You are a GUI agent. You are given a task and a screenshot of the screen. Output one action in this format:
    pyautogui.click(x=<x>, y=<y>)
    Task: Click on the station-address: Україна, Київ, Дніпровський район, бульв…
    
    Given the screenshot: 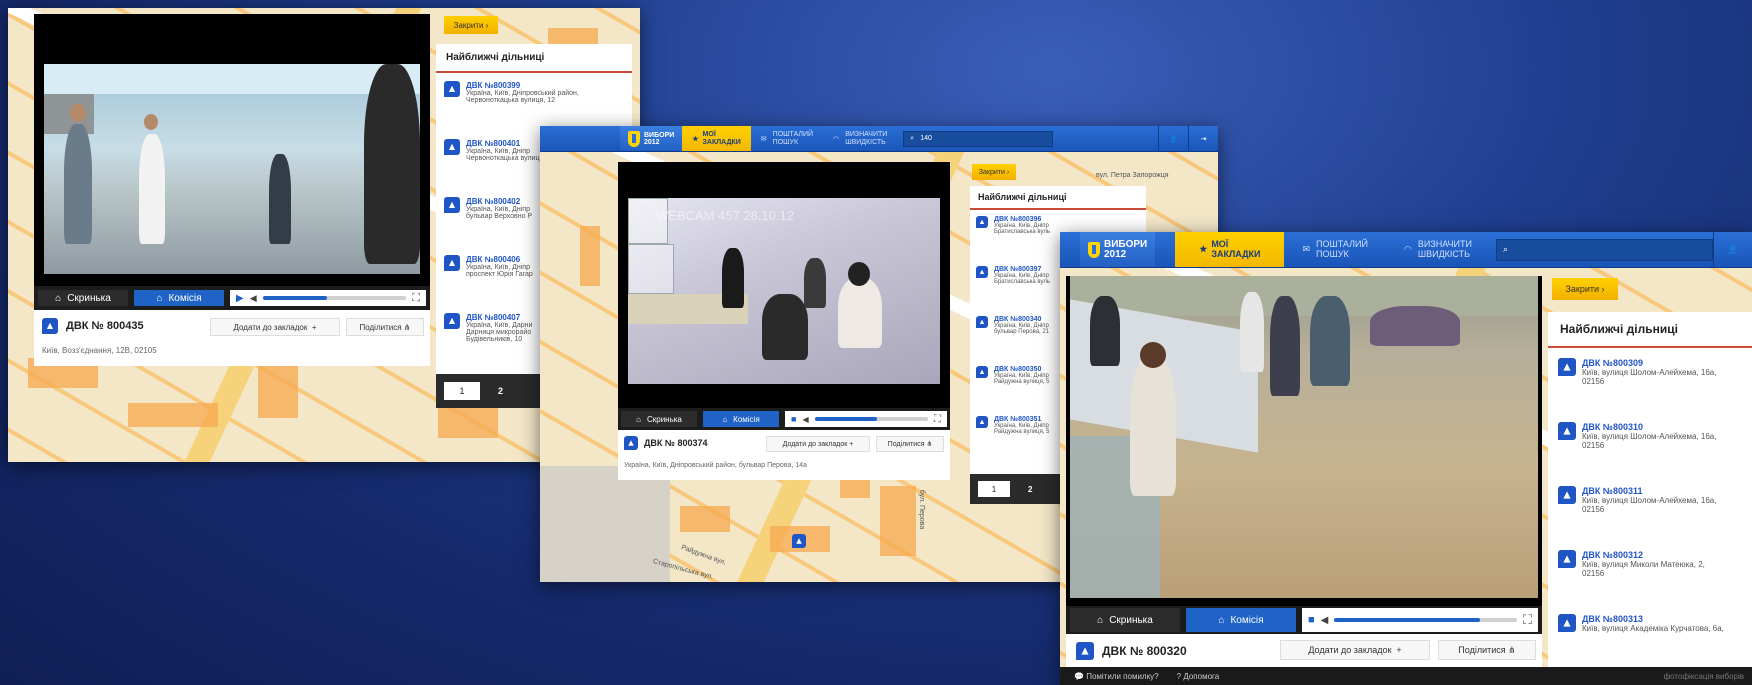 What is the action you would take?
    pyautogui.click(x=715, y=465)
    